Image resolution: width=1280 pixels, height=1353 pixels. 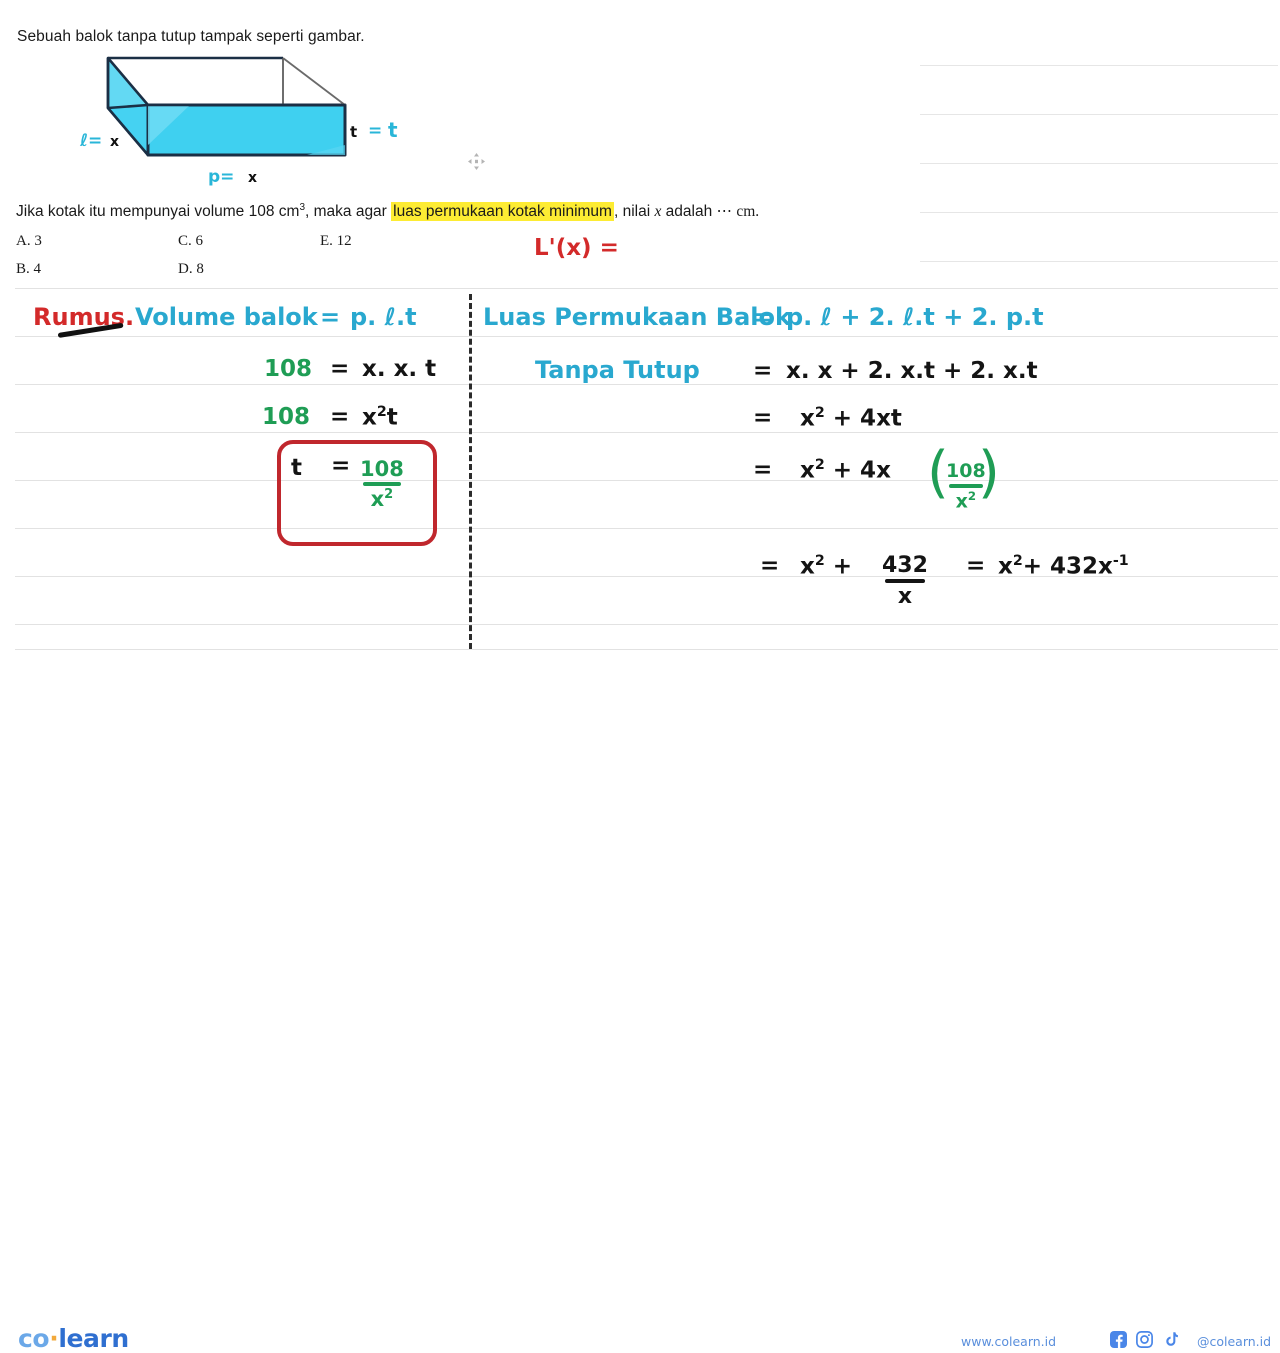 I want to click on work-left-row4-den-base: x, so click(x=377, y=499).